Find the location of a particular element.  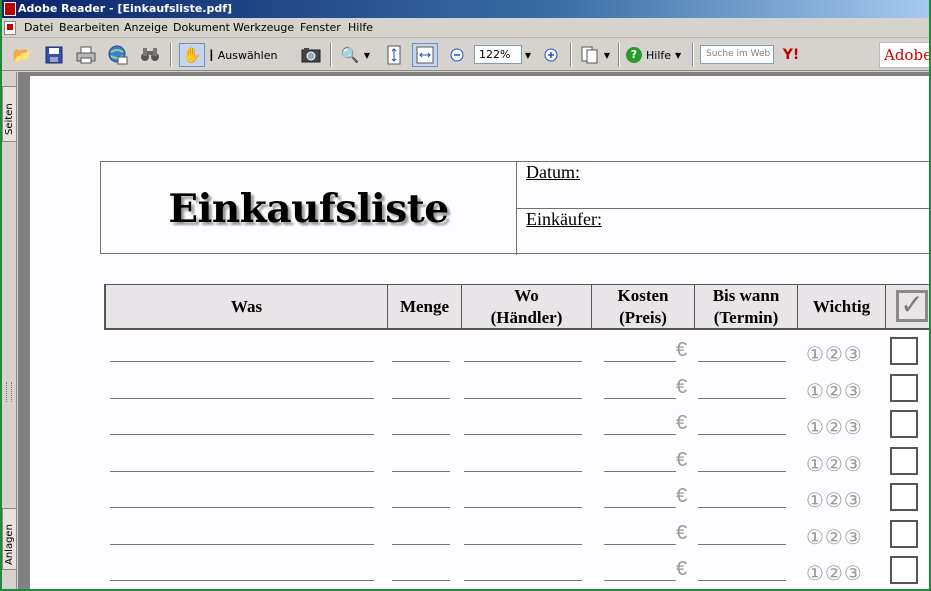

search-binoculars-icon is located at coordinates (150, 55).